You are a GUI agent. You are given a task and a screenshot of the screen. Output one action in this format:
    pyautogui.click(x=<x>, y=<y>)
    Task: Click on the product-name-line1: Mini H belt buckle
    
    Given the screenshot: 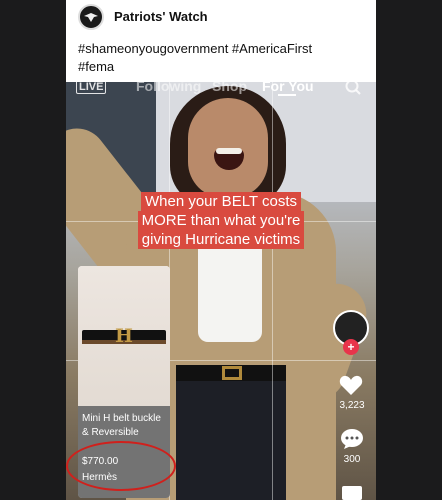 What is the action you would take?
    pyautogui.click(x=121, y=418)
    